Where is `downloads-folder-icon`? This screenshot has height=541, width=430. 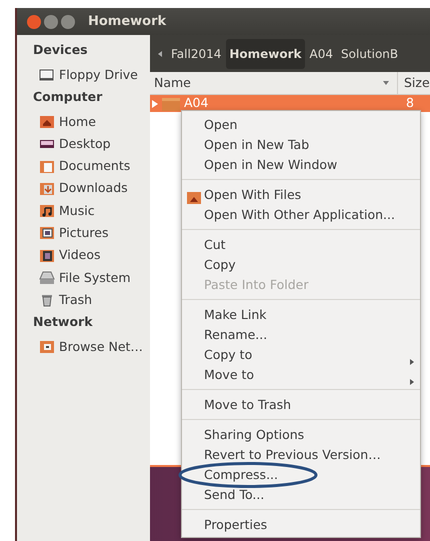
downloads-folder-icon is located at coordinates (47, 188).